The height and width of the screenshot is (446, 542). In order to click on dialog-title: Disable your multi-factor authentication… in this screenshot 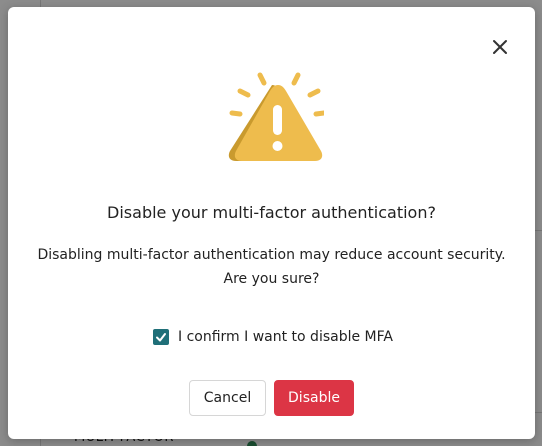, I will do `click(271, 212)`.